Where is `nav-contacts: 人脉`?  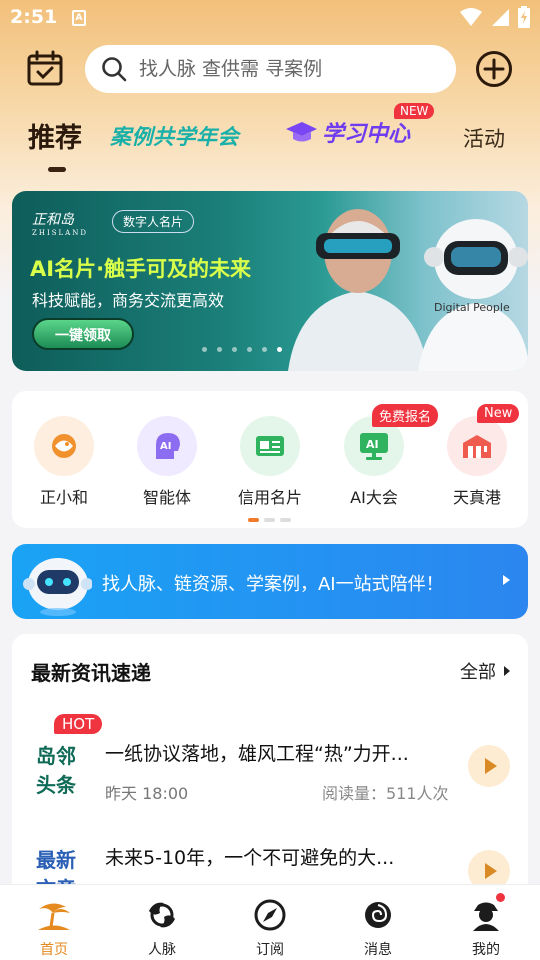 nav-contacts: 人脉 is located at coordinates (162, 928).